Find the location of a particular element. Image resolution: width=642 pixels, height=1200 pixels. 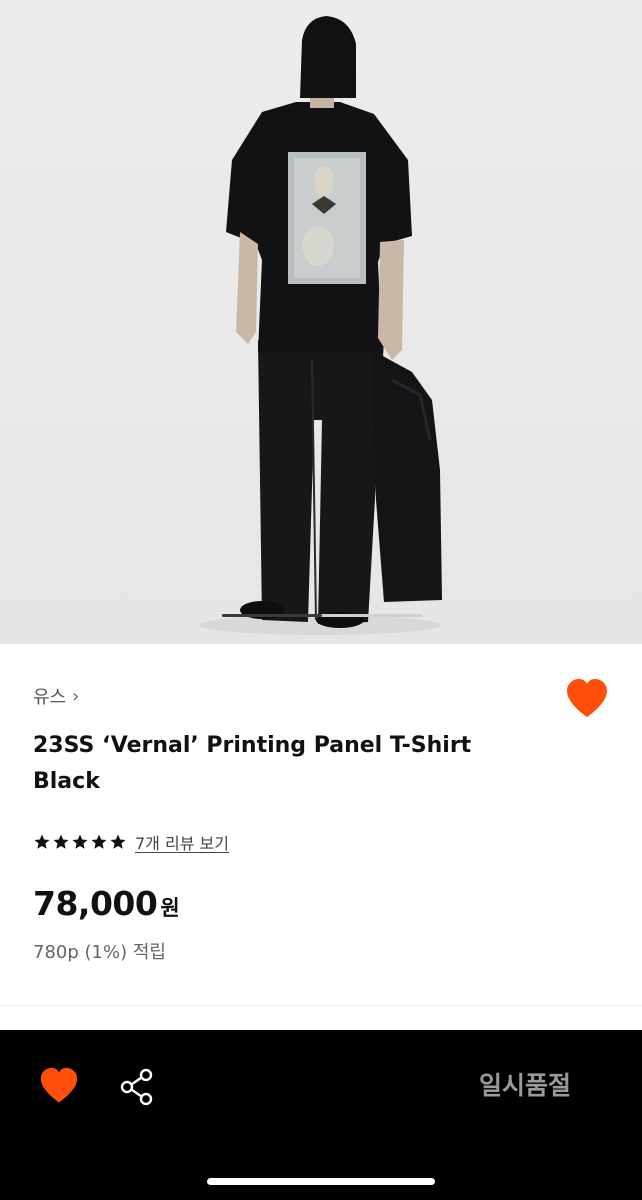

price-currency: 원 is located at coordinates (170, 908).